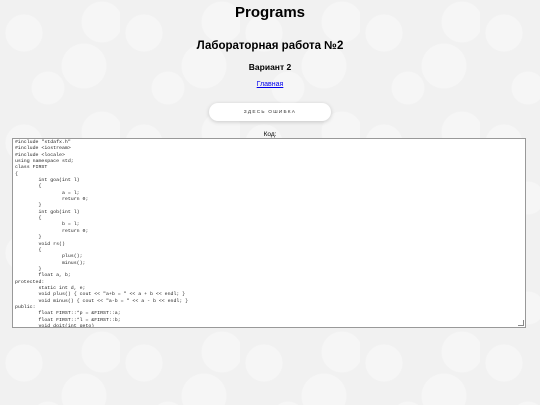 The height and width of the screenshot is (405, 540). Describe the element at coordinates (270, 12) in the screenshot. I see `site-title: Programs` at that location.